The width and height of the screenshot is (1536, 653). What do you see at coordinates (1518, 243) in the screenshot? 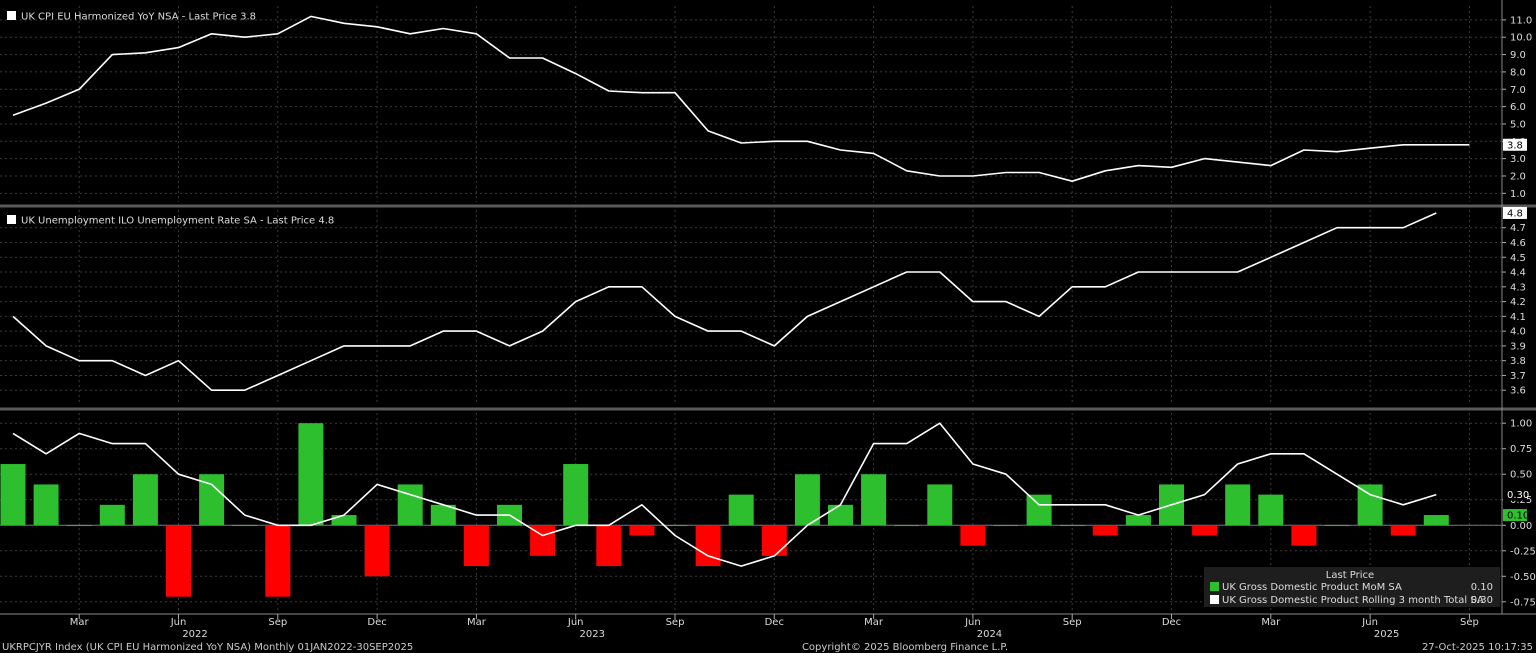
I see `y-tick-label: 4.6` at bounding box center [1518, 243].